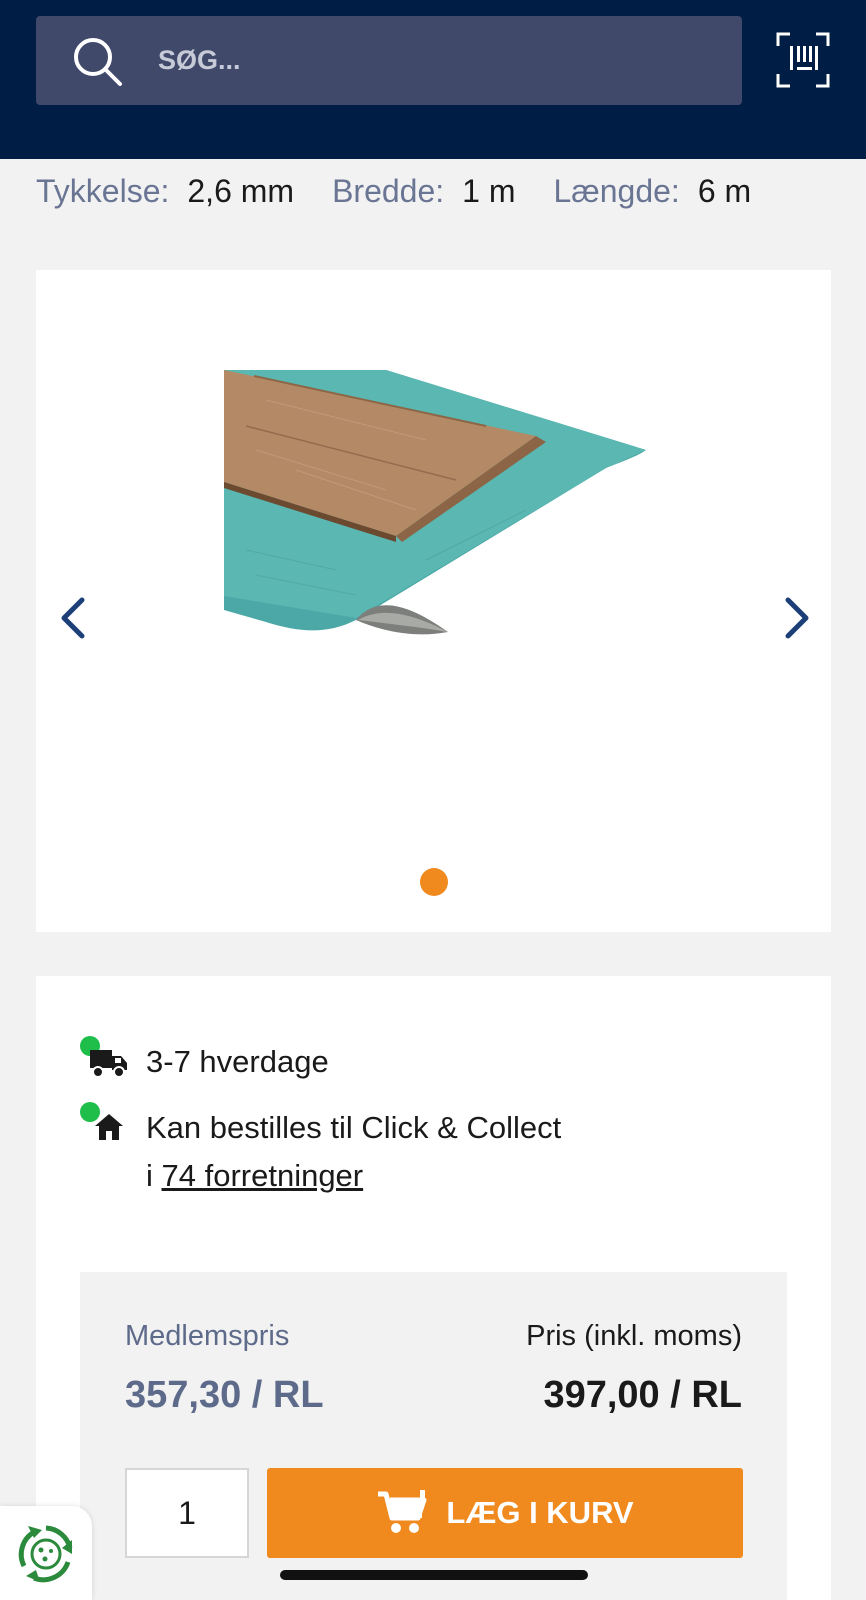 The height and width of the screenshot is (1600, 866). Describe the element at coordinates (402, 1511) in the screenshot. I see `cart-icon` at that location.